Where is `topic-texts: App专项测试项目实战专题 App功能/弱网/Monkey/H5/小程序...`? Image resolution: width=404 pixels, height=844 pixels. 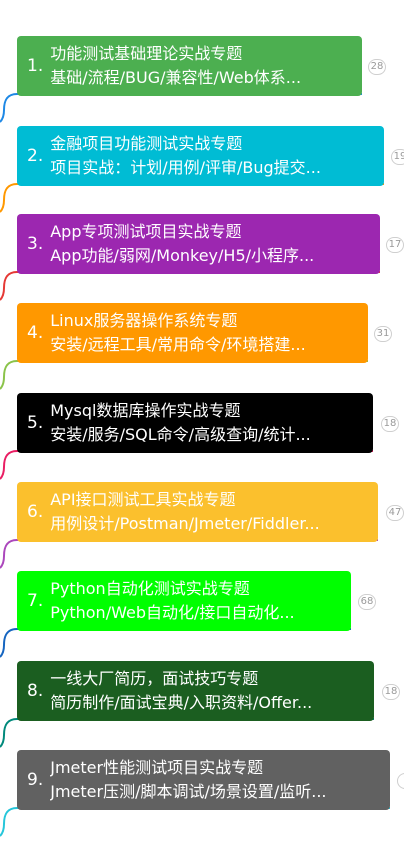
topic-texts: App专项测试项目实战专题 App功能/弱网/Monkey/H5/小程序... is located at coordinates (182, 244).